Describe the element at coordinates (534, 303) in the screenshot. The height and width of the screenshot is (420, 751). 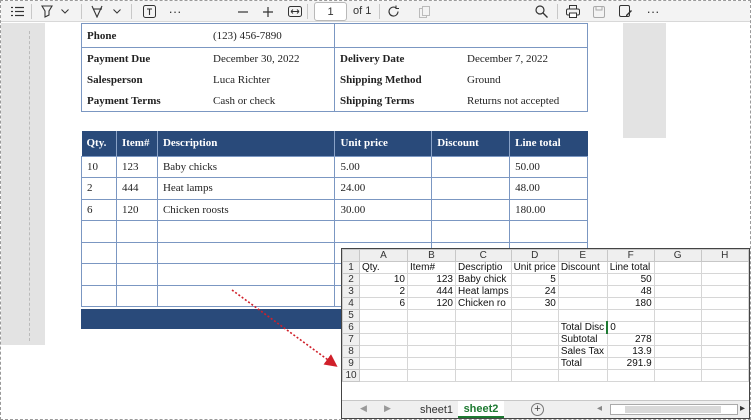
I see `sheet-cell: 30` at that location.